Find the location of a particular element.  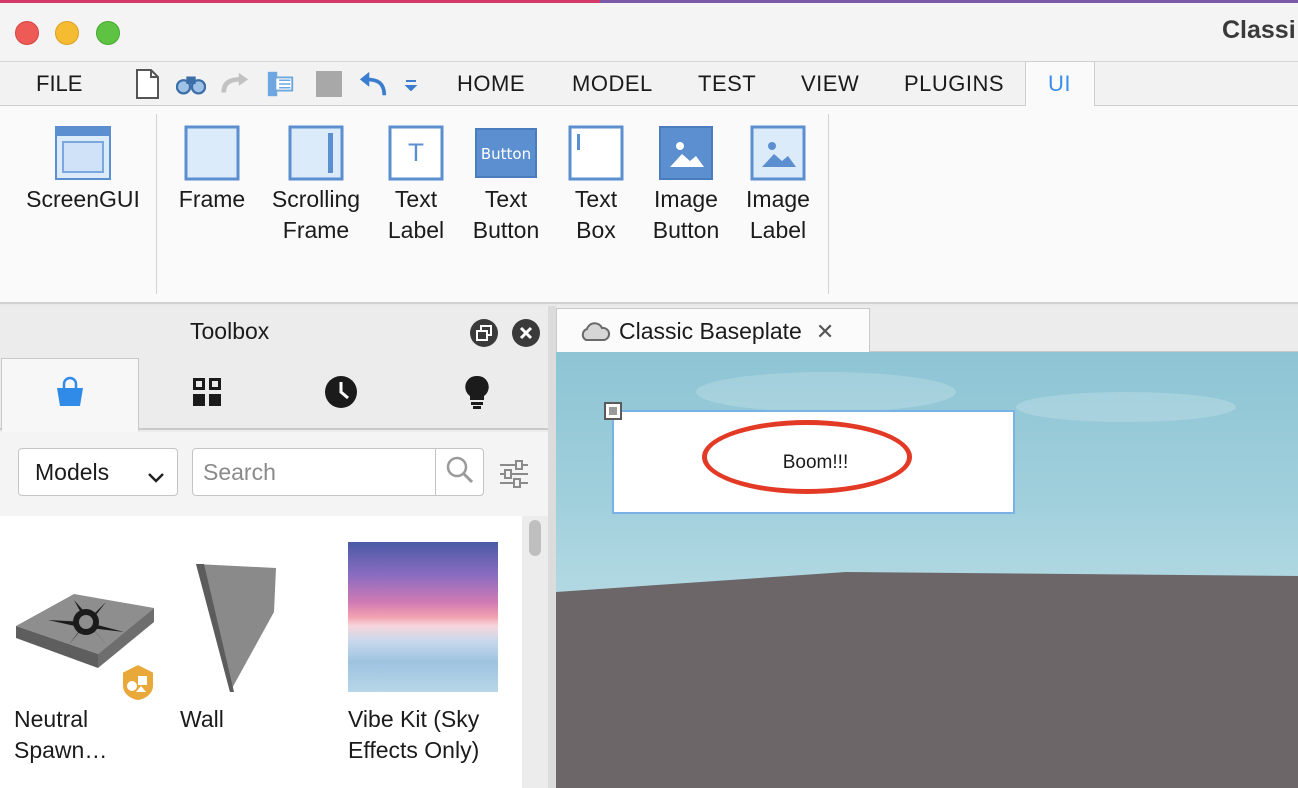

recent-clock-icon is located at coordinates (341, 394).